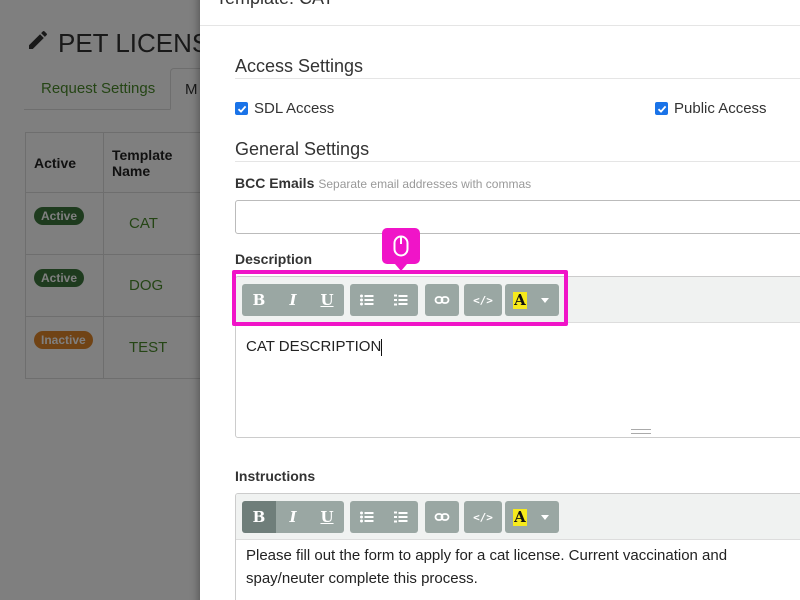 The width and height of the screenshot is (800, 600). I want to click on resize-handle, so click(641, 431).